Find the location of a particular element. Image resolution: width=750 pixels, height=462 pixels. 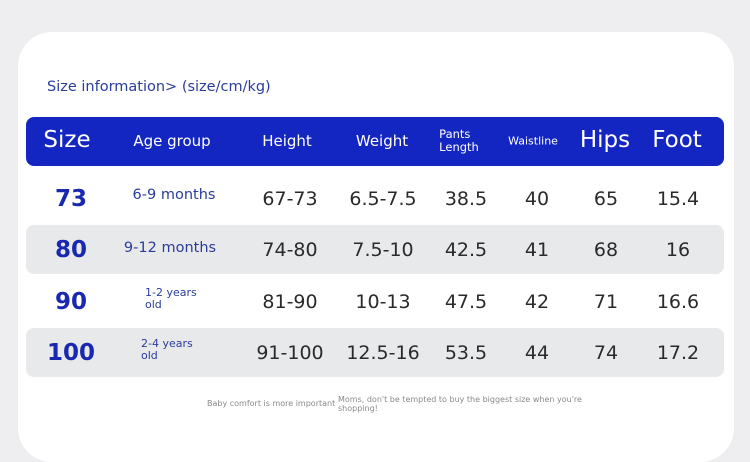

header-hips: Hips is located at coordinates (605, 140).